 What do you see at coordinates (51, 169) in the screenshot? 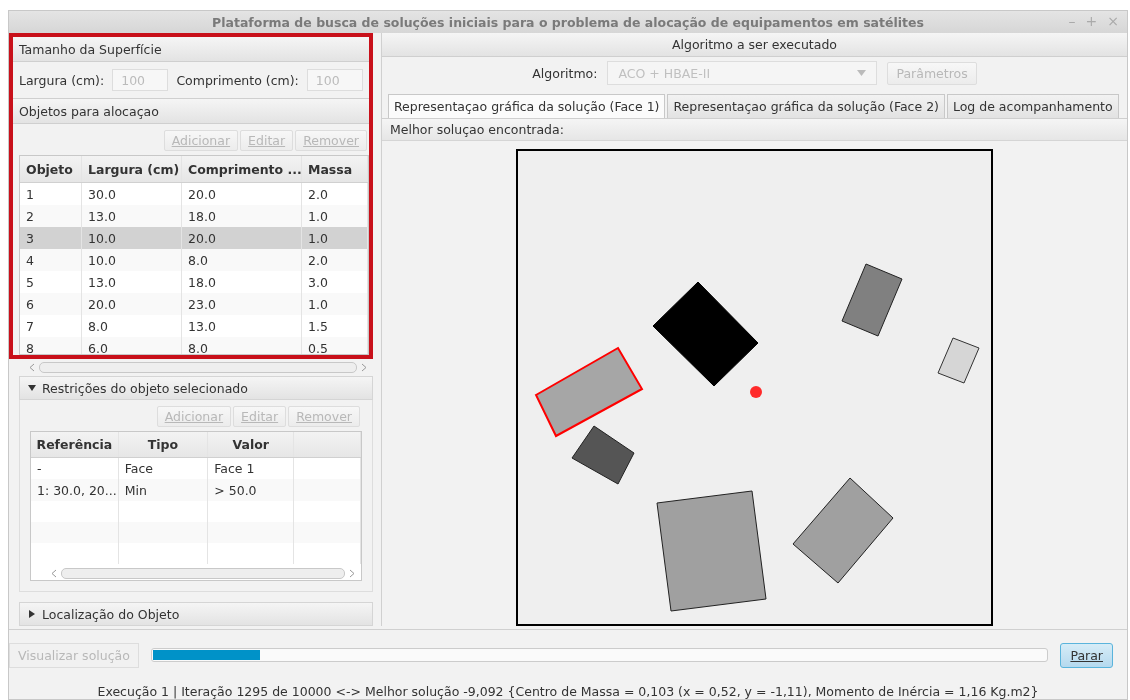
I see `column-header: Objeto` at bounding box center [51, 169].